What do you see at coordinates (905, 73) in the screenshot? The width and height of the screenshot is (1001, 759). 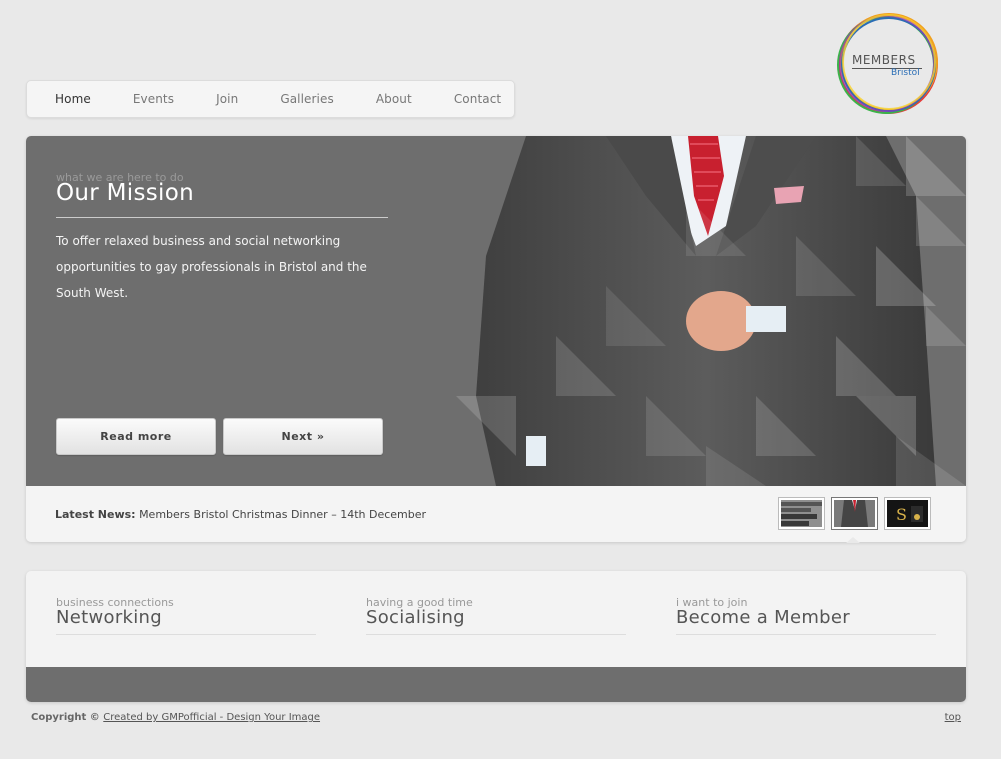 I see `logo-text-bristol: Bristol` at bounding box center [905, 73].